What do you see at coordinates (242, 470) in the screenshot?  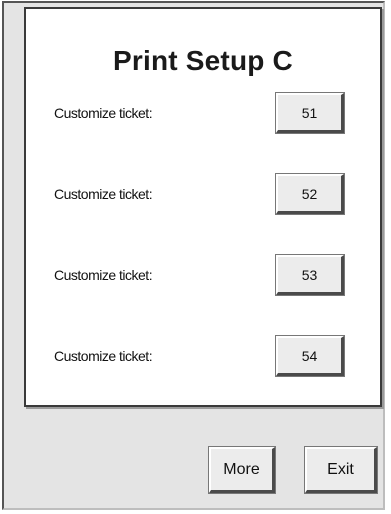 I see `more-button: More` at bounding box center [242, 470].